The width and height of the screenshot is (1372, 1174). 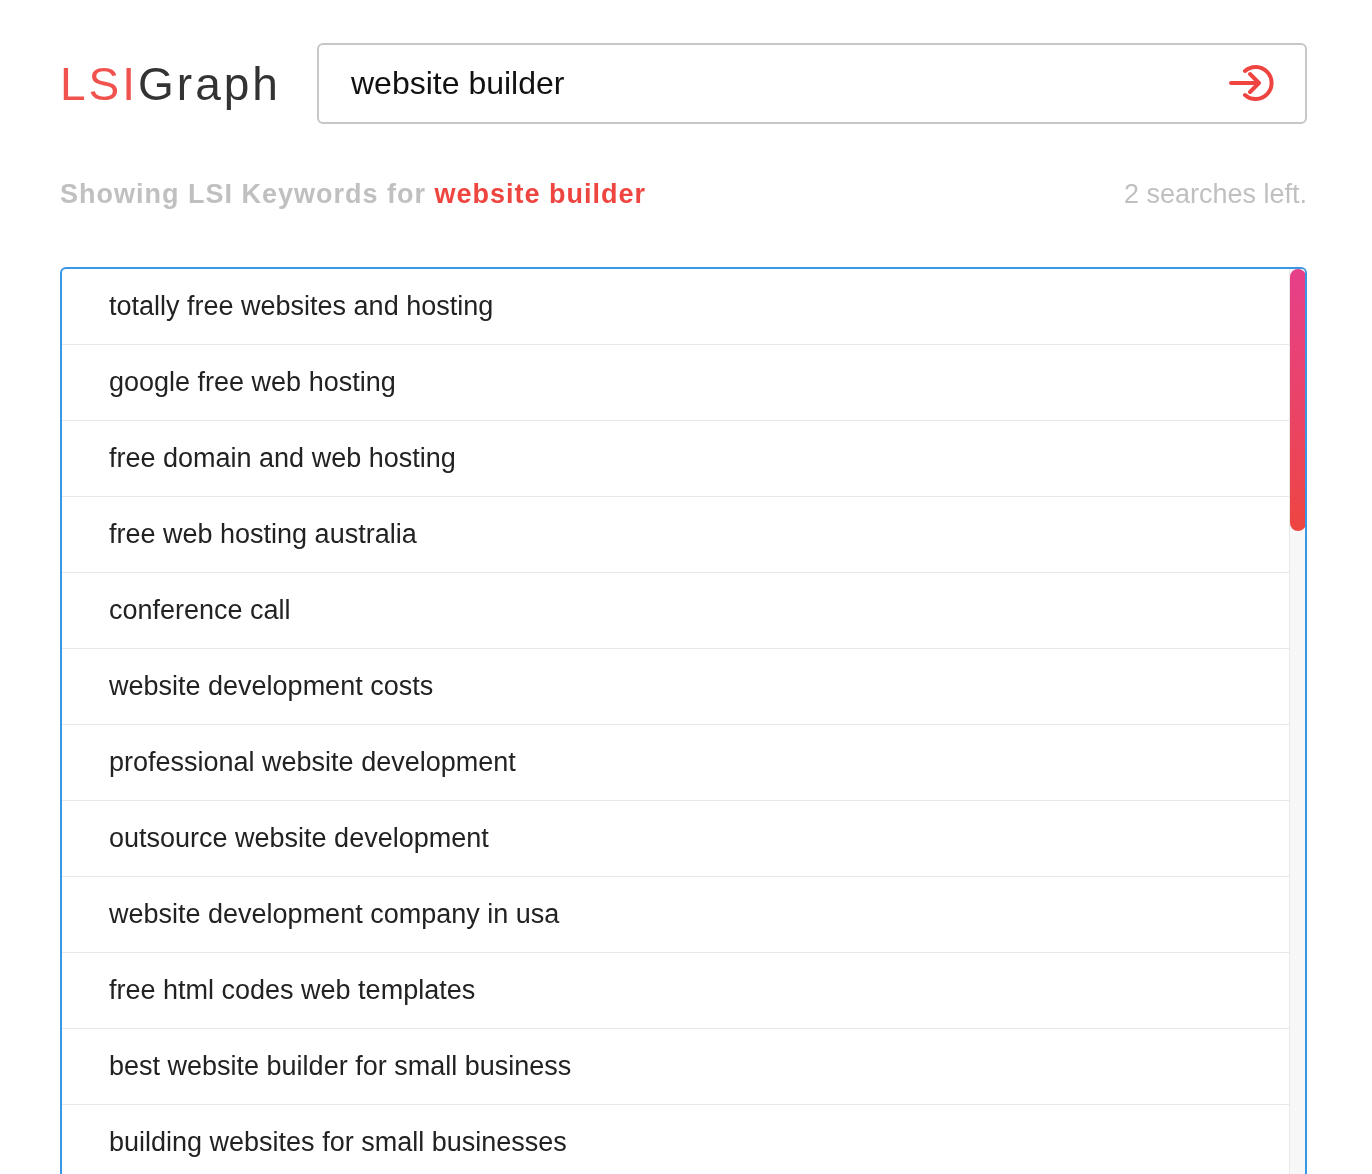 What do you see at coordinates (675, 534) in the screenshot?
I see `keyword-item: free web hosting australia` at bounding box center [675, 534].